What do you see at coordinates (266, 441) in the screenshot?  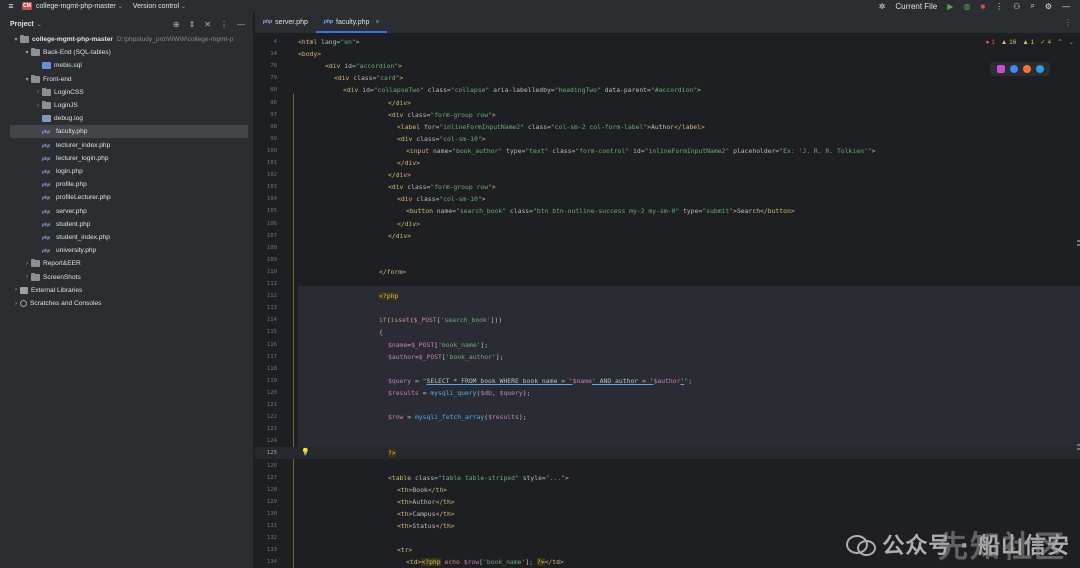 I see `line-number: 124` at bounding box center [266, 441].